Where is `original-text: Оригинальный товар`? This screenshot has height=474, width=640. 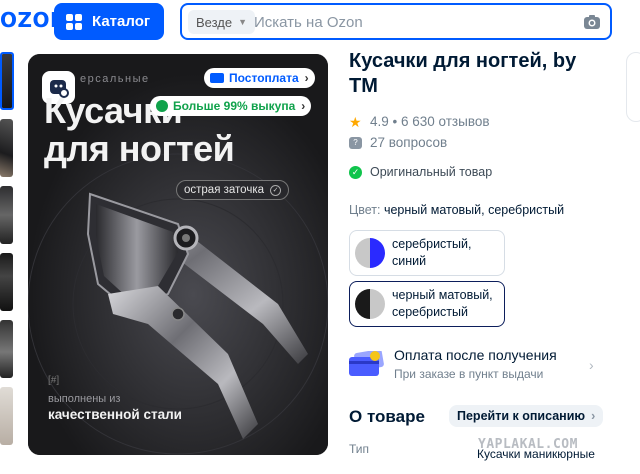 original-text: Оригинальный товар is located at coordinates (431, 172).